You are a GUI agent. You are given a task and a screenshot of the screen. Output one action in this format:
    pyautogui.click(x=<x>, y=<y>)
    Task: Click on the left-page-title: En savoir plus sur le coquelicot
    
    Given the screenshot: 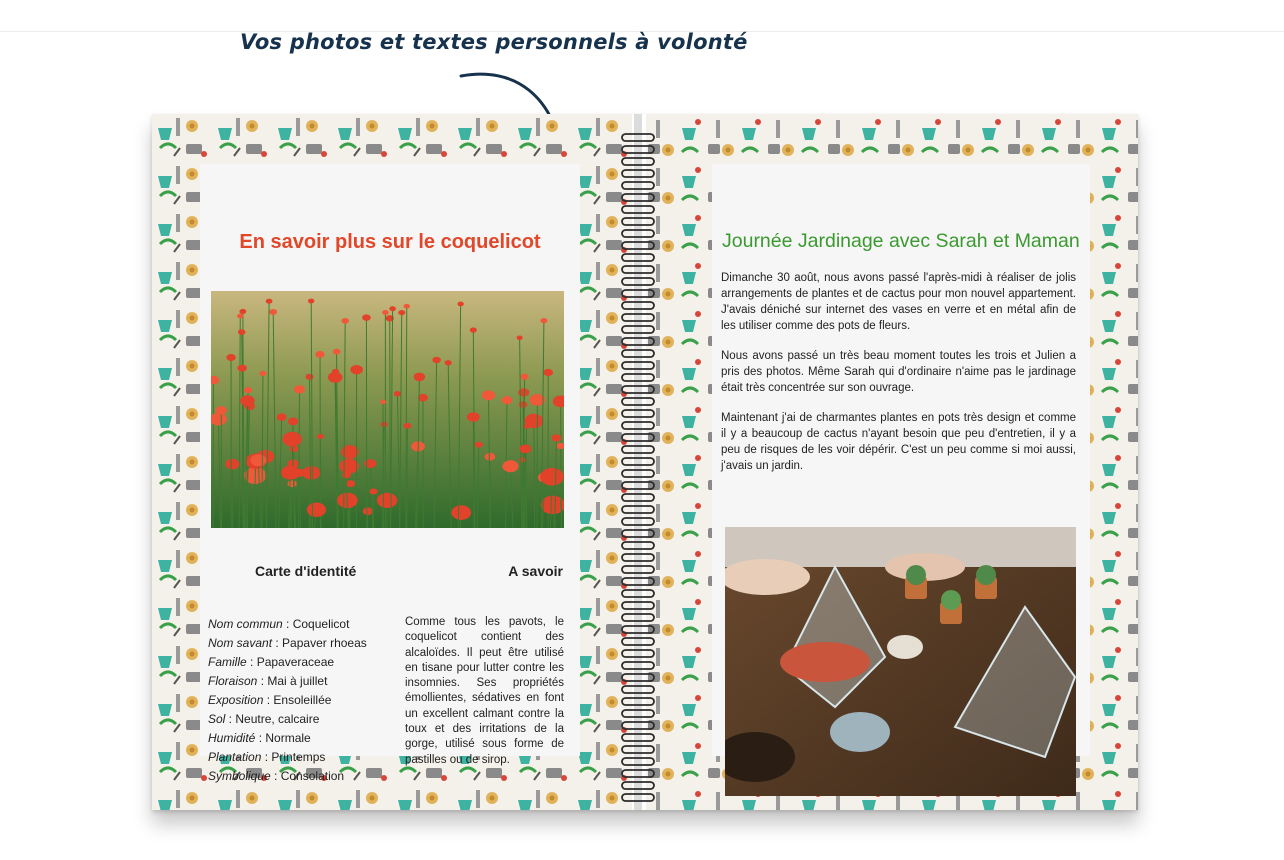 What is the action you would take?
    pyautogui.click(x=390, y=242)
    